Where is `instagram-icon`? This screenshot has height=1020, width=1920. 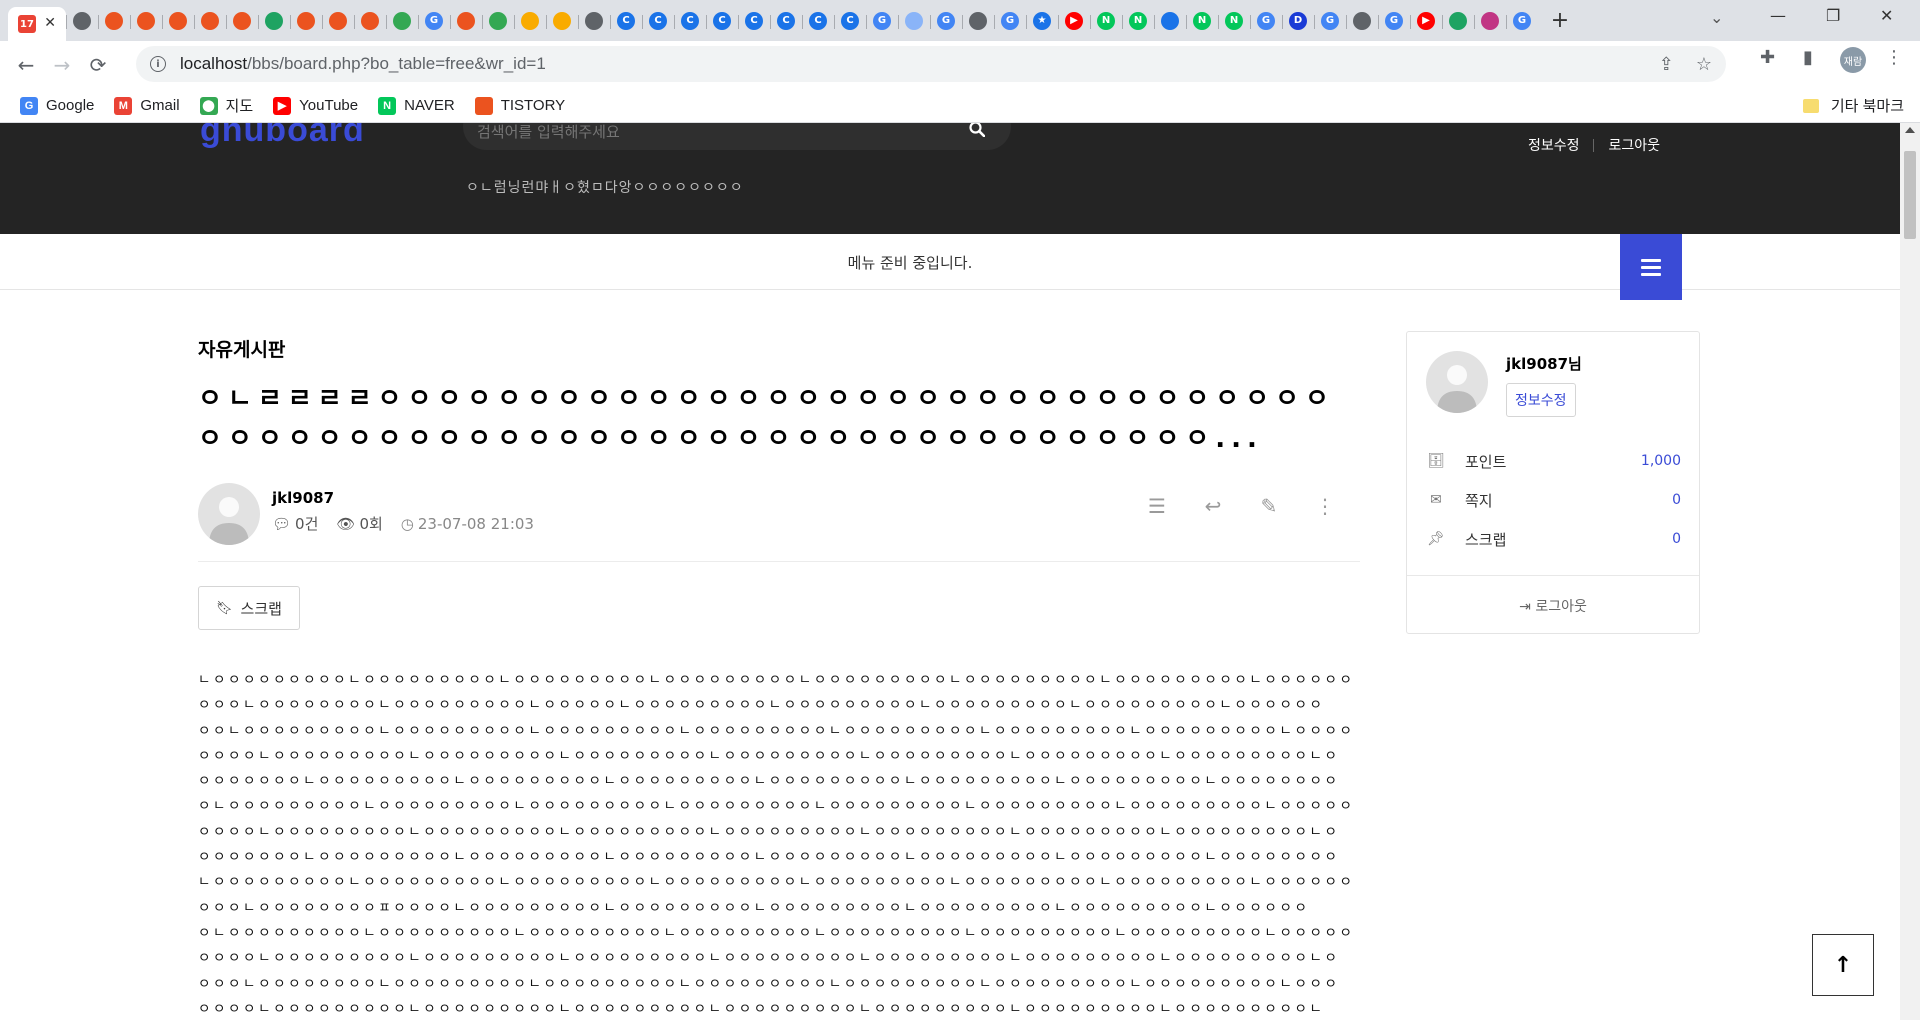
instagram-icon is located at coordinates (1490, 20).